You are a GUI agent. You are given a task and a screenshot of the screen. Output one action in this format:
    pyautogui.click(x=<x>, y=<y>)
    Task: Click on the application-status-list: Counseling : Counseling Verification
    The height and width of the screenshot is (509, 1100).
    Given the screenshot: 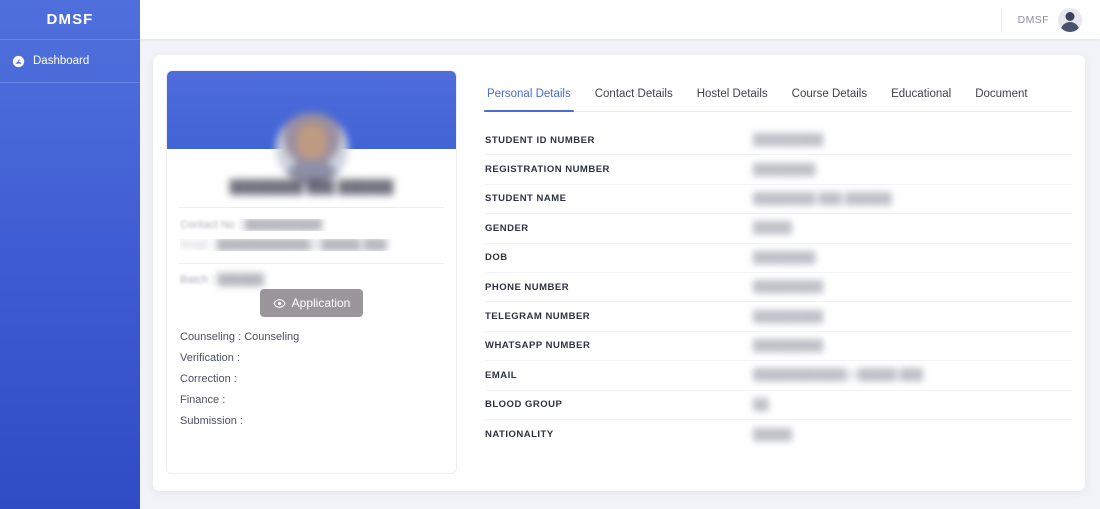 What is the action you would take?
    pyautogui.click(x=311, y=372)
    